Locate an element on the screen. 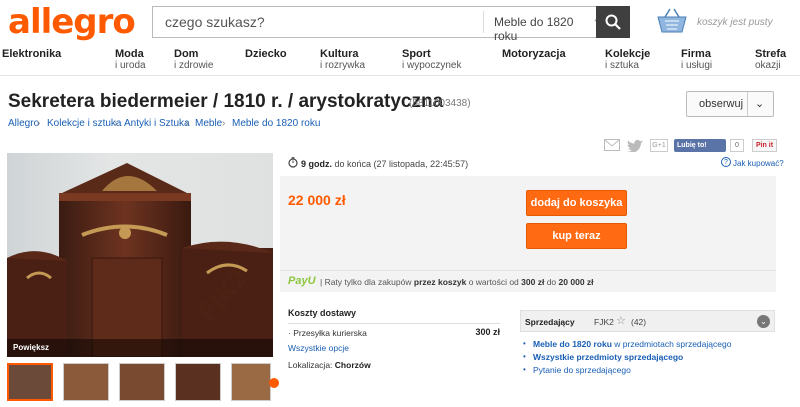  help-icon: ? is located at coordinates (726, 162).